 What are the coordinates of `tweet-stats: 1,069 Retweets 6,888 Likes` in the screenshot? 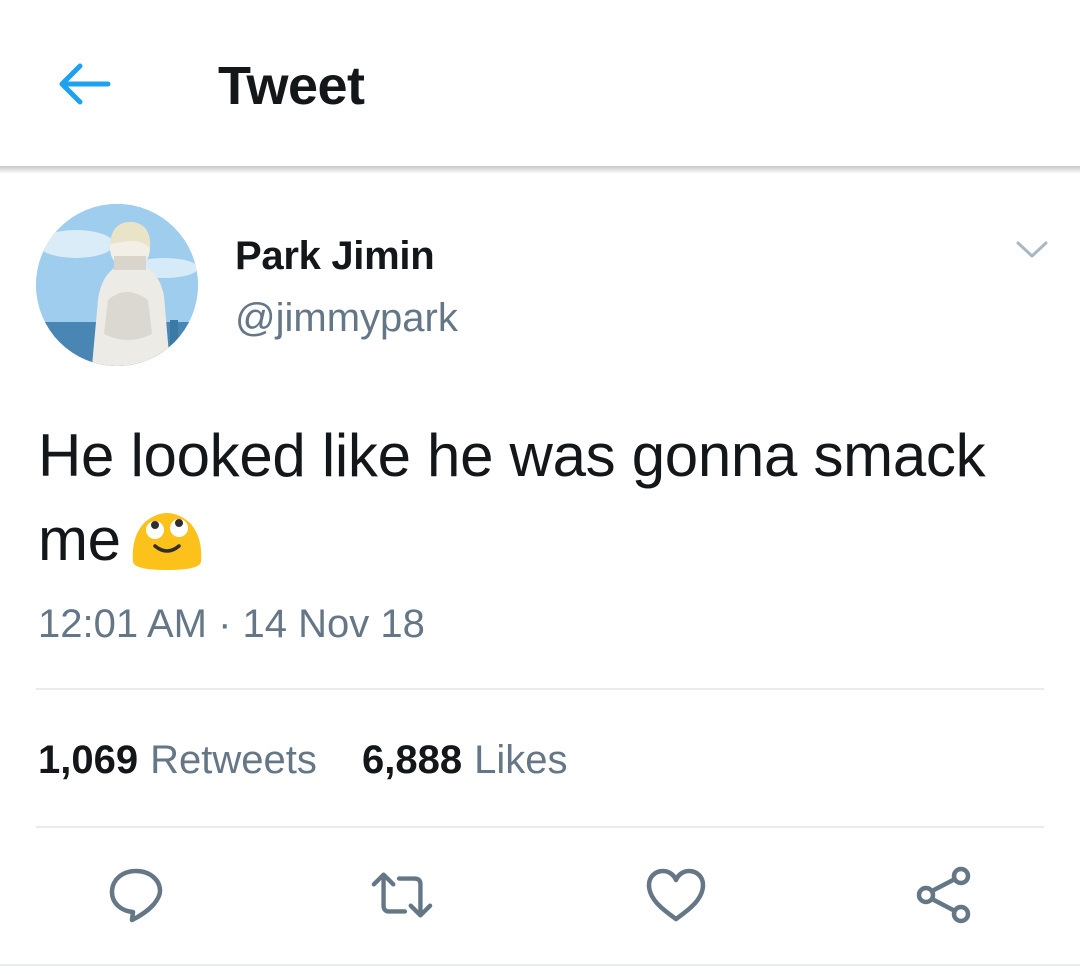 It's located at (319, 760).